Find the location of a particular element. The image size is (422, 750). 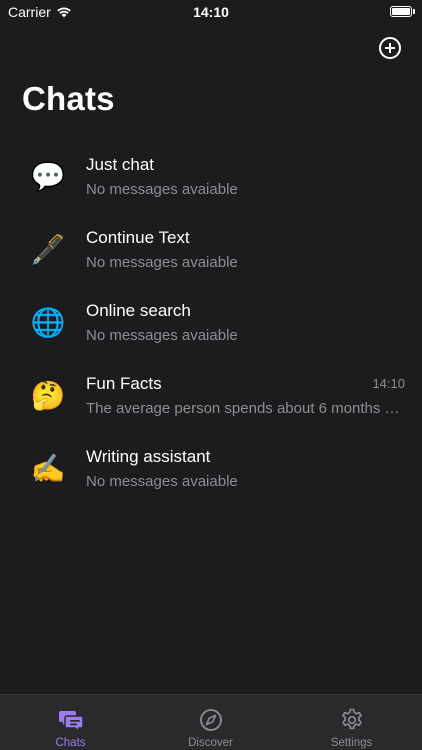

new-chat-button is located at coordinates (390, 48).